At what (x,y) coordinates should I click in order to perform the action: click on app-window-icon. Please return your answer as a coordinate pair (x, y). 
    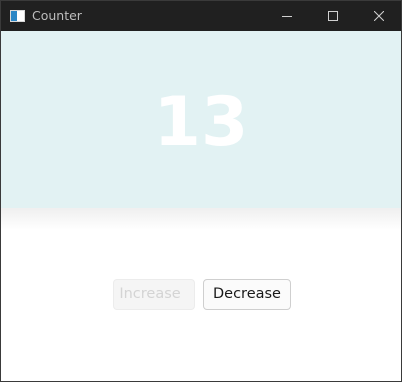
    Looking at the image, I should click on (17, 16).